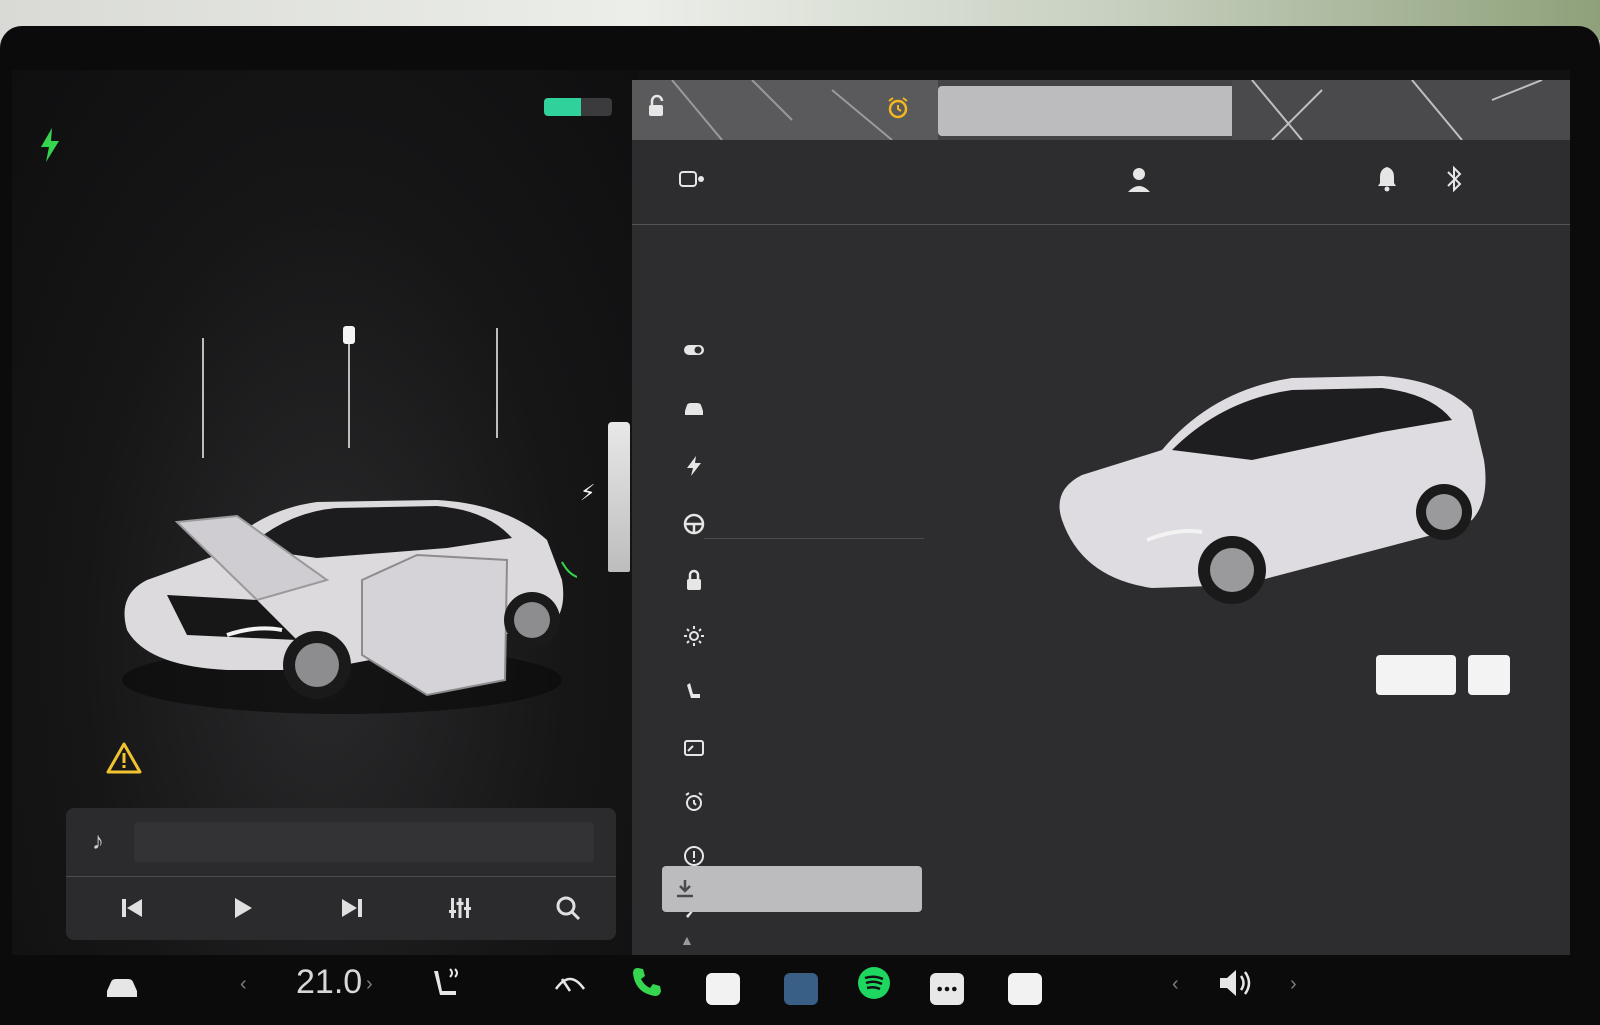 The height and width of the screenshot is (1025, 1600). I want to click on next-track-button, so click(352, 908).